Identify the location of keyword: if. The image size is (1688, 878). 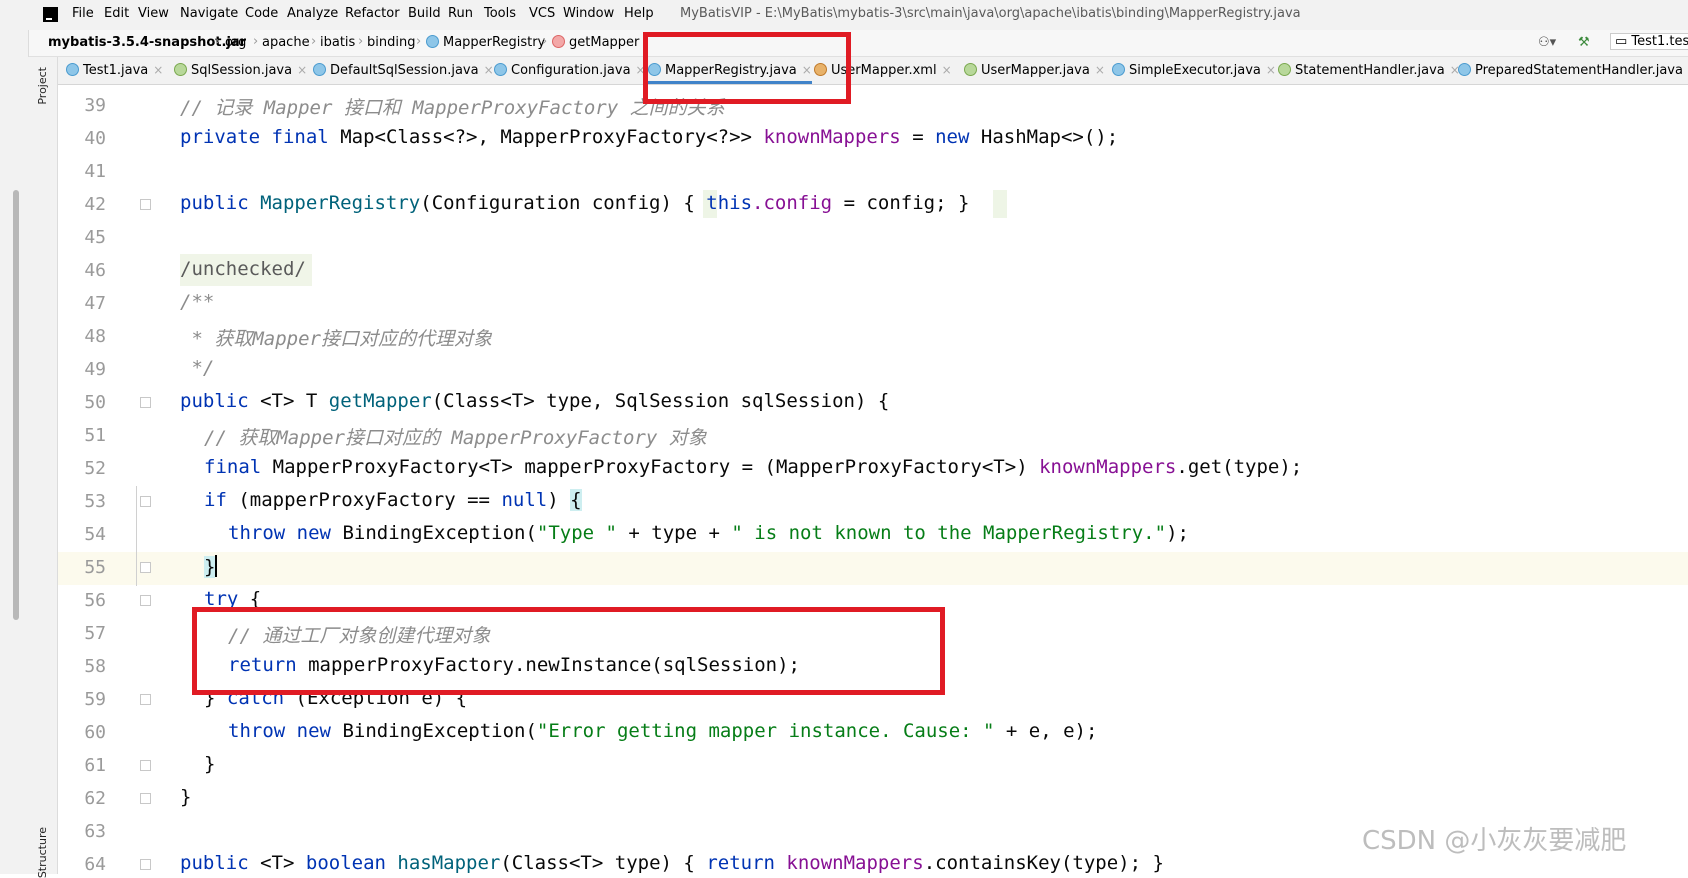
(215, 500).